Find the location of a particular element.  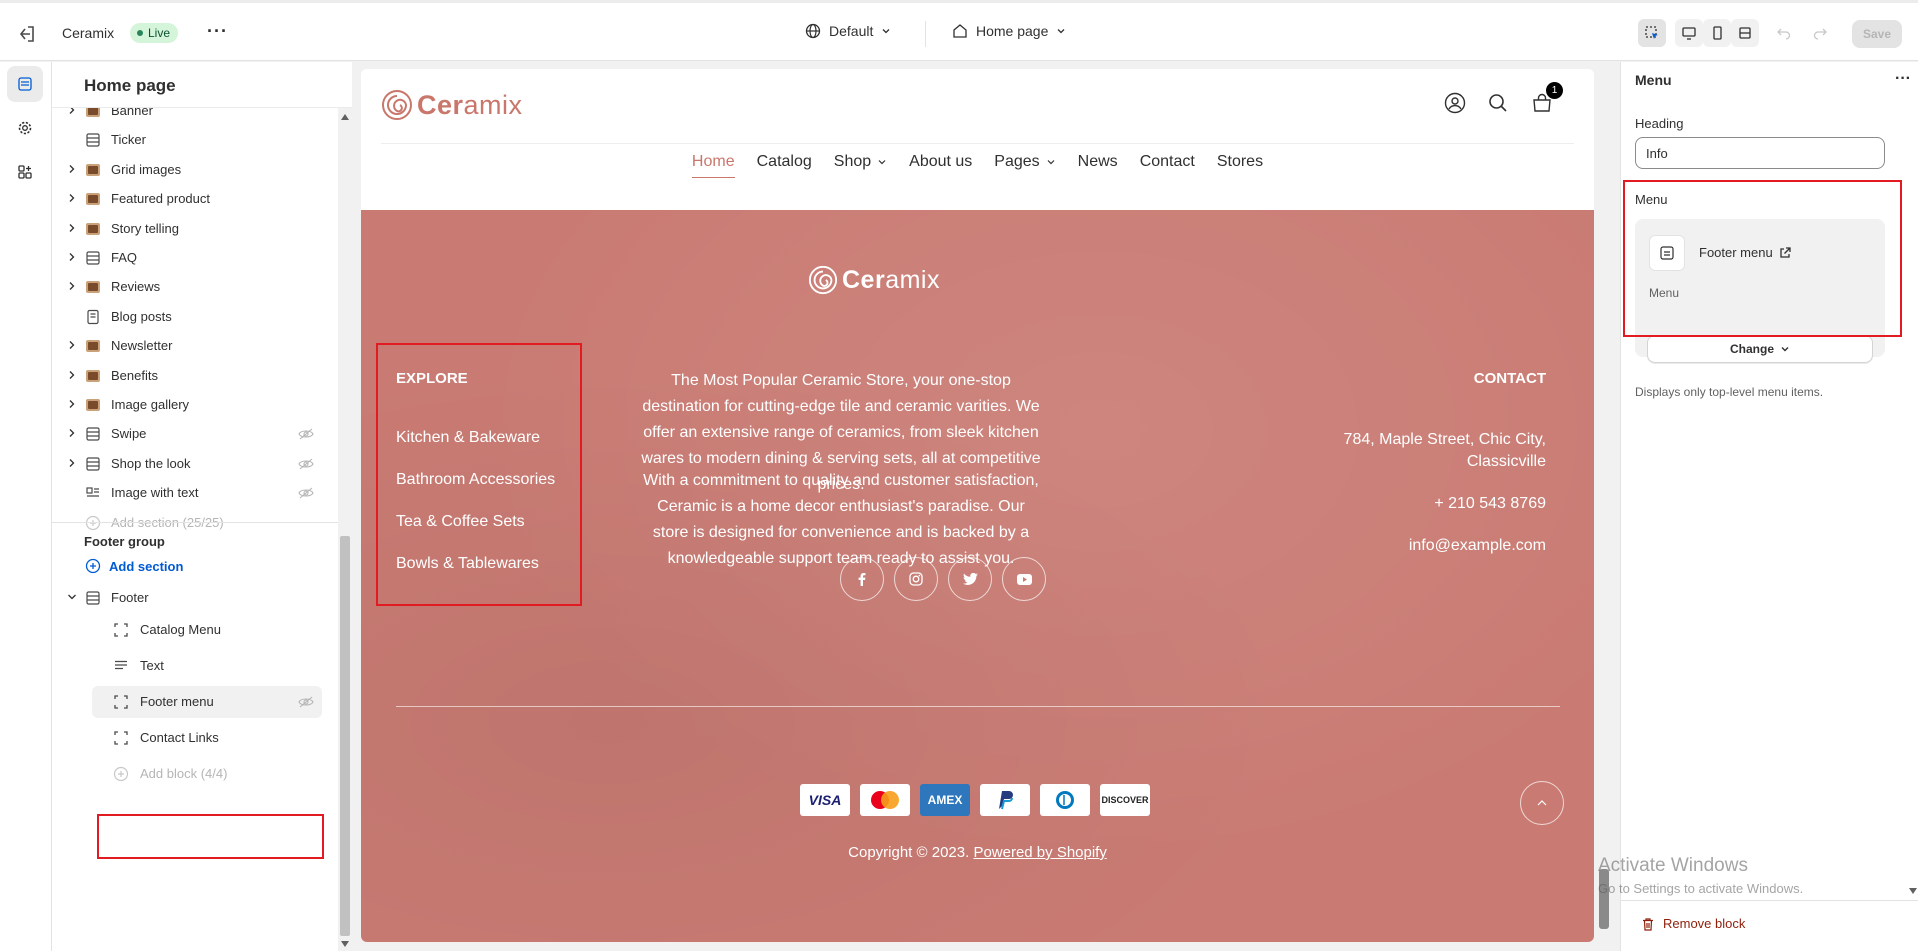

facebook-icon is located at coordinates (862, 579).